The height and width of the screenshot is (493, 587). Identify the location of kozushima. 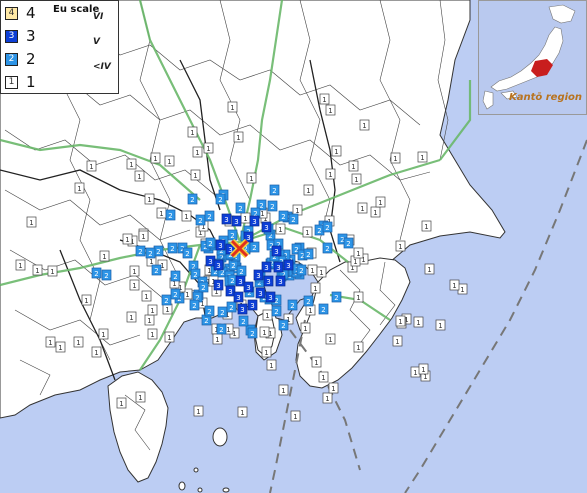
(226, 490).